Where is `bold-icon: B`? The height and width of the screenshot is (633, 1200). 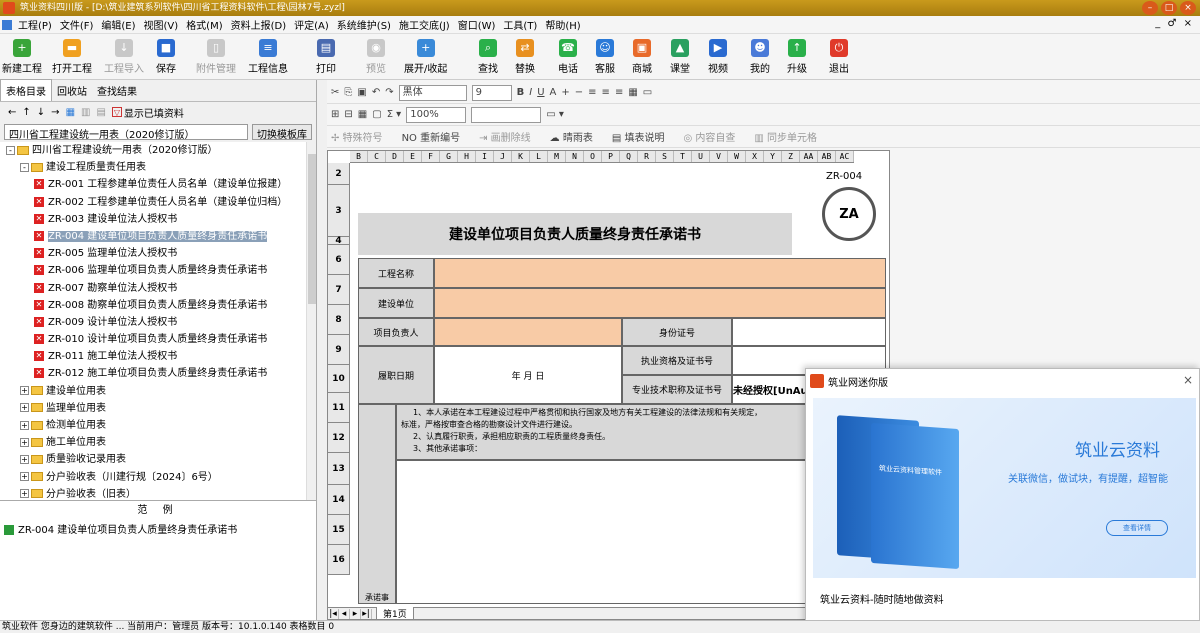
bold-icon: B is located at coordinates (521, 92).